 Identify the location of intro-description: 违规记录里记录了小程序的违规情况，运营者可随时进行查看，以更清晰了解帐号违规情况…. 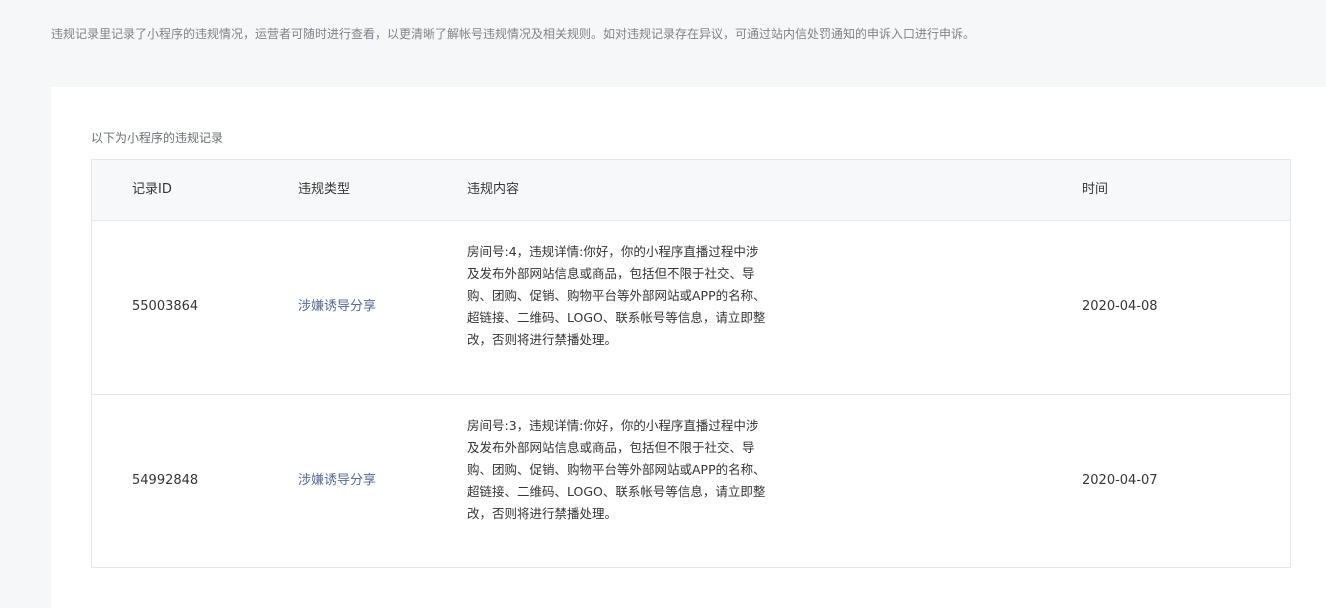
(513, 34).